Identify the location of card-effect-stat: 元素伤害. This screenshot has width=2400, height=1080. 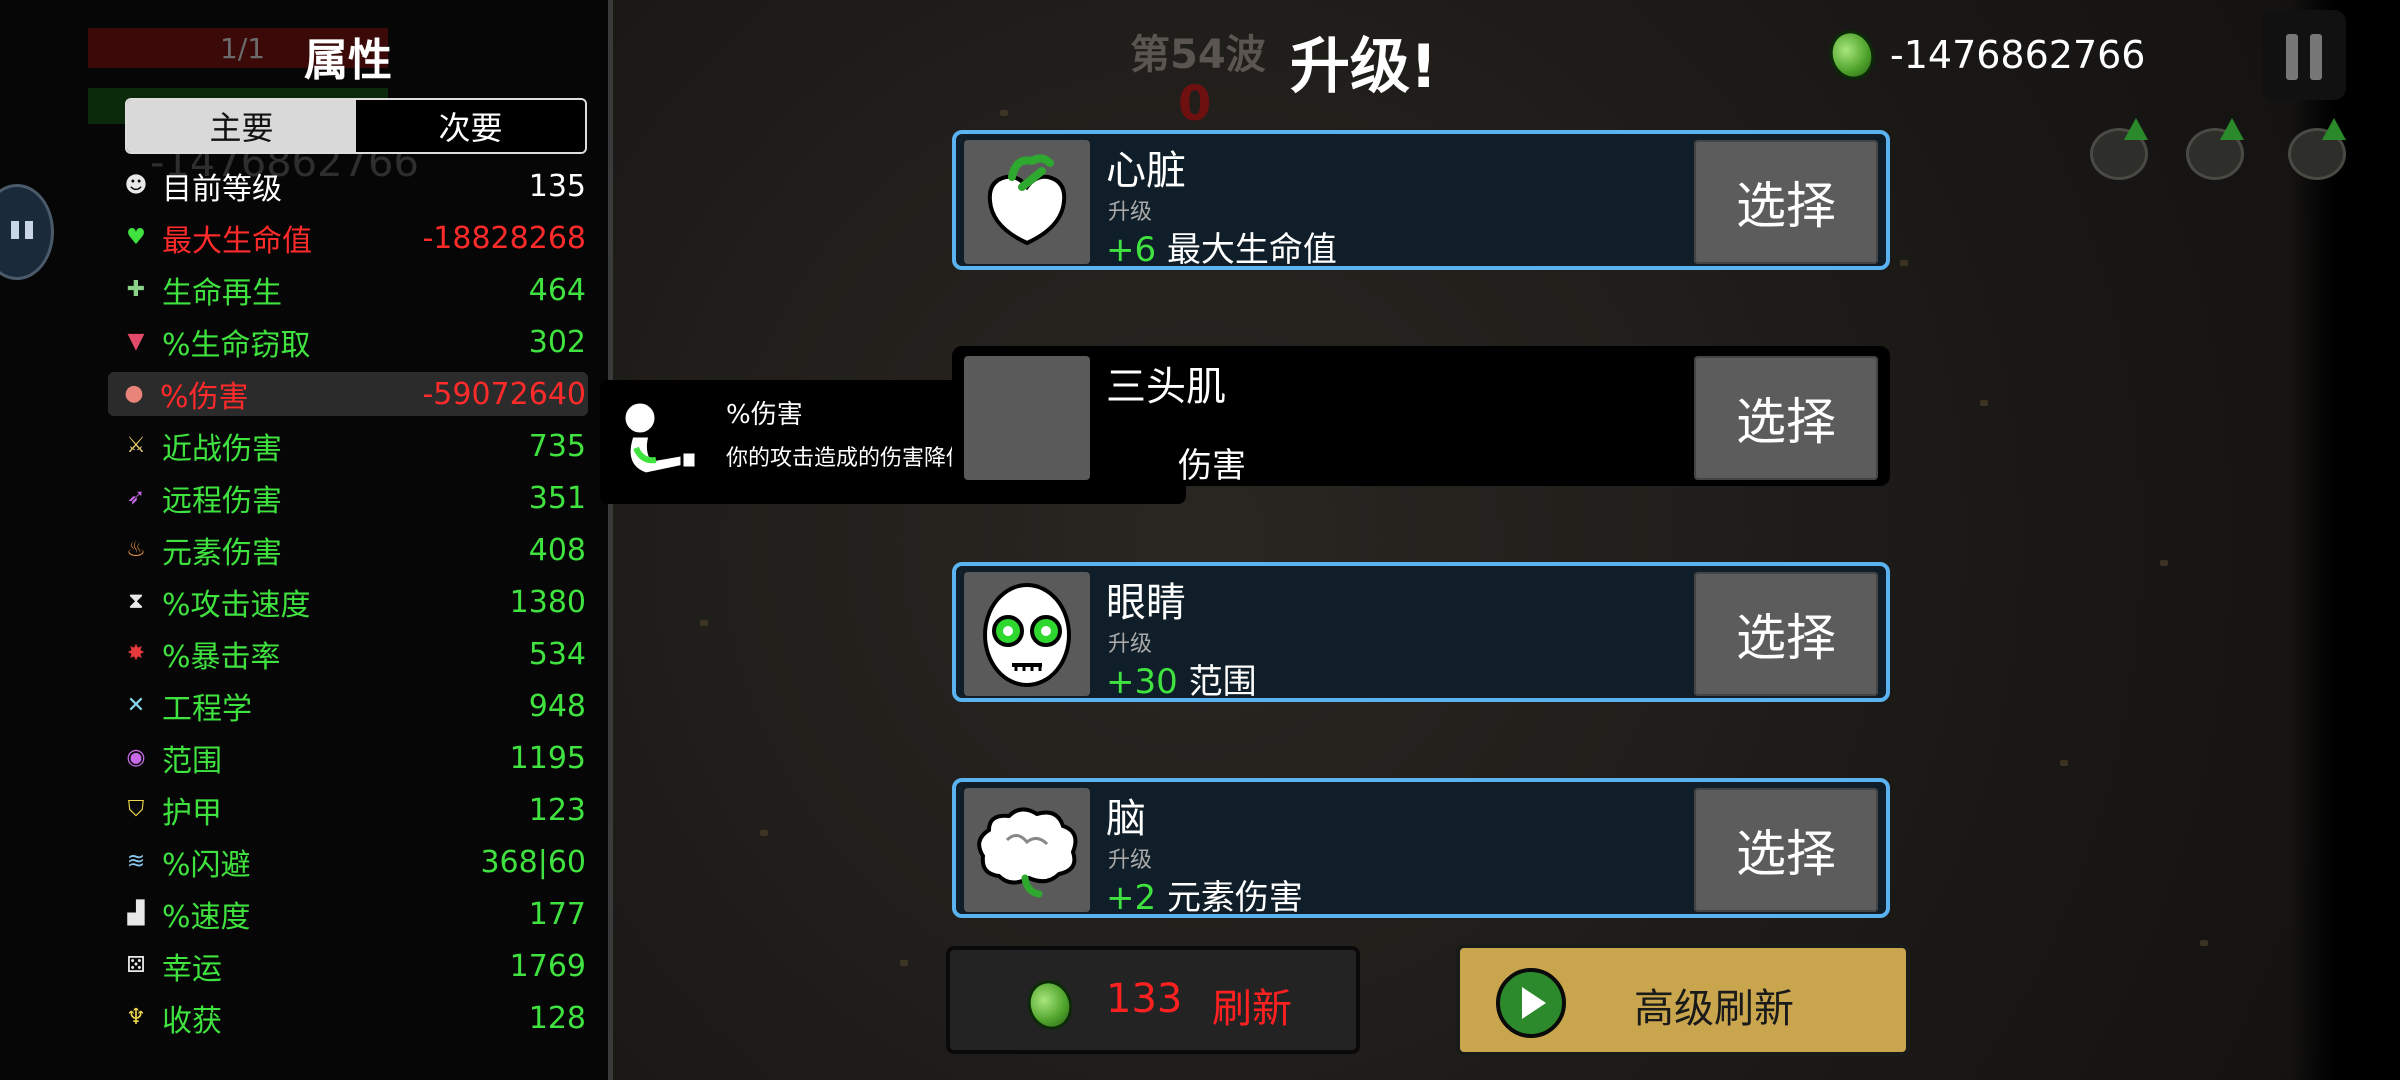
(1234, 898).